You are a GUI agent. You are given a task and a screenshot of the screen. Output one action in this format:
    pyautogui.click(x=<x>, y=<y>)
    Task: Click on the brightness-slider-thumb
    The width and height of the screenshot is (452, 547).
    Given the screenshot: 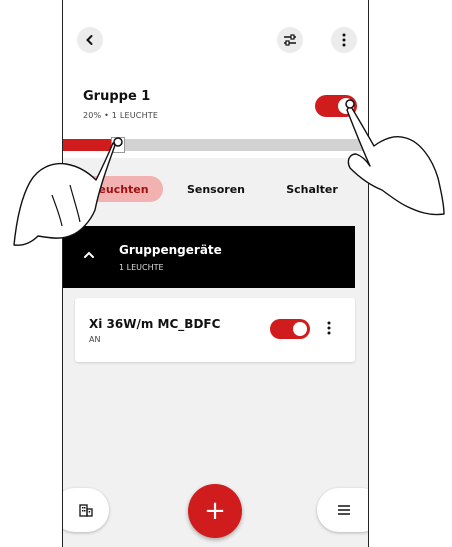 What is the action you would take?
    pyautogui.click(x=118, y=145)
    